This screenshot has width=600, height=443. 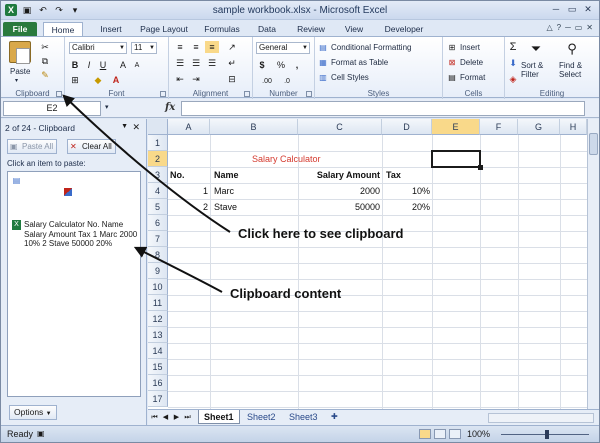 I want to click on row-header: 5, so click(x=158, y=207).